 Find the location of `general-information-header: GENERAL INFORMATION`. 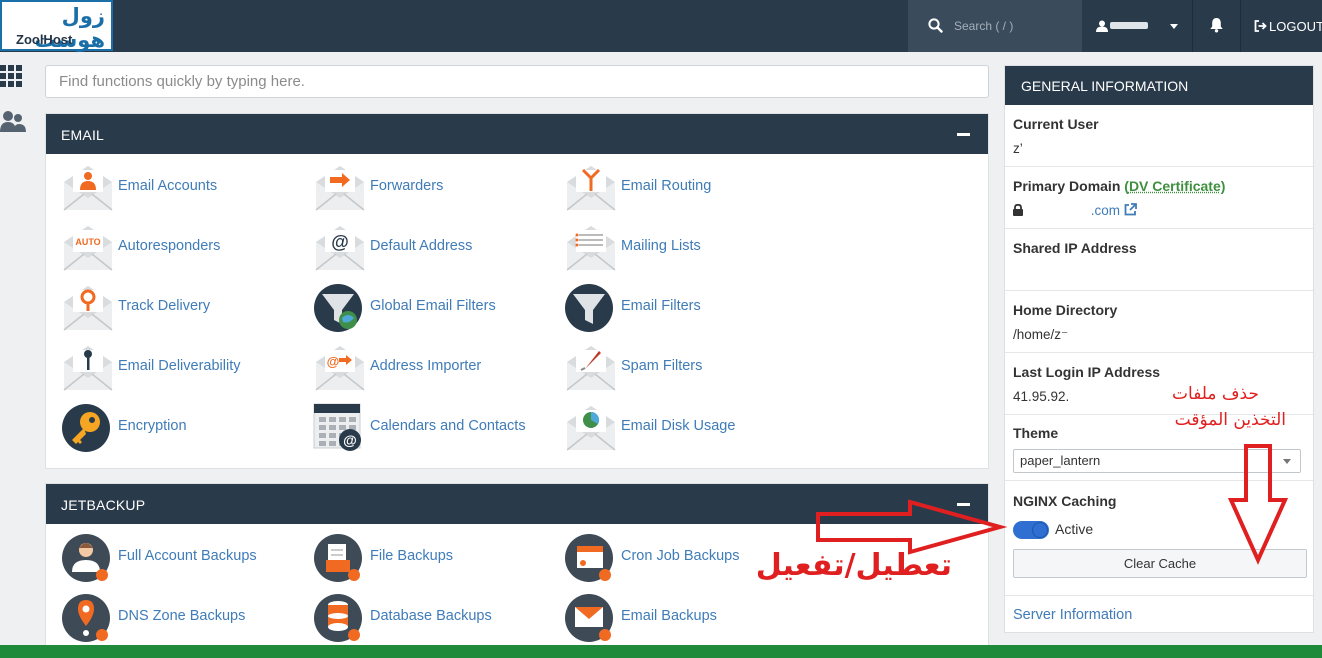

general-information-header: GENERAL INFORMATION is located at coordinates (1159, 85).